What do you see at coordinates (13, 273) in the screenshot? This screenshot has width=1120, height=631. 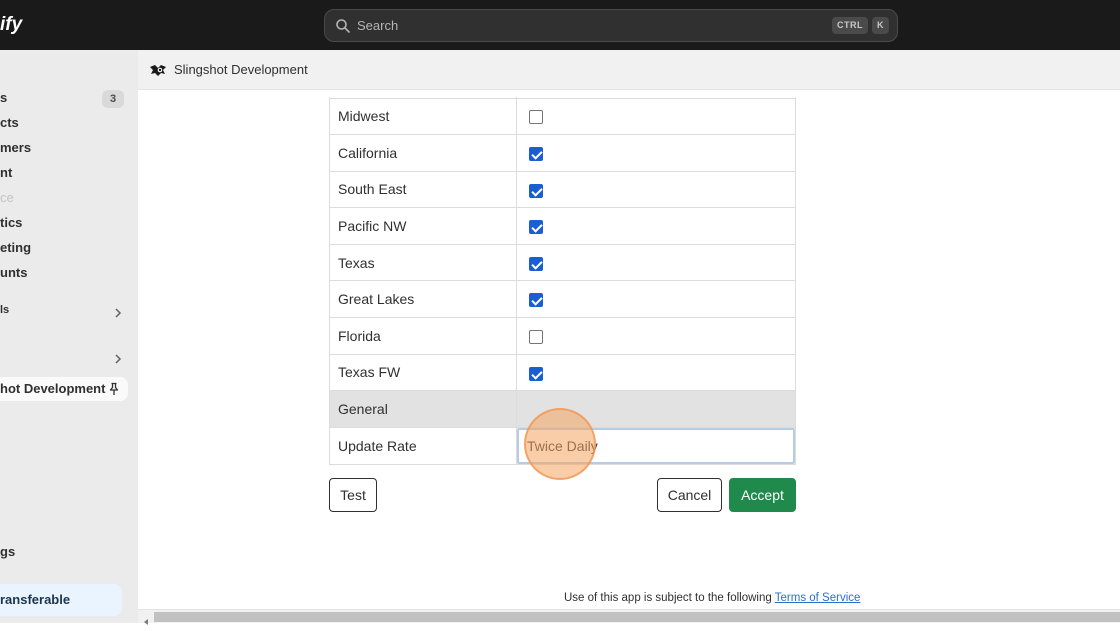 I see `sidebar-item-discounts: unts` at bounding box center [13, 273].